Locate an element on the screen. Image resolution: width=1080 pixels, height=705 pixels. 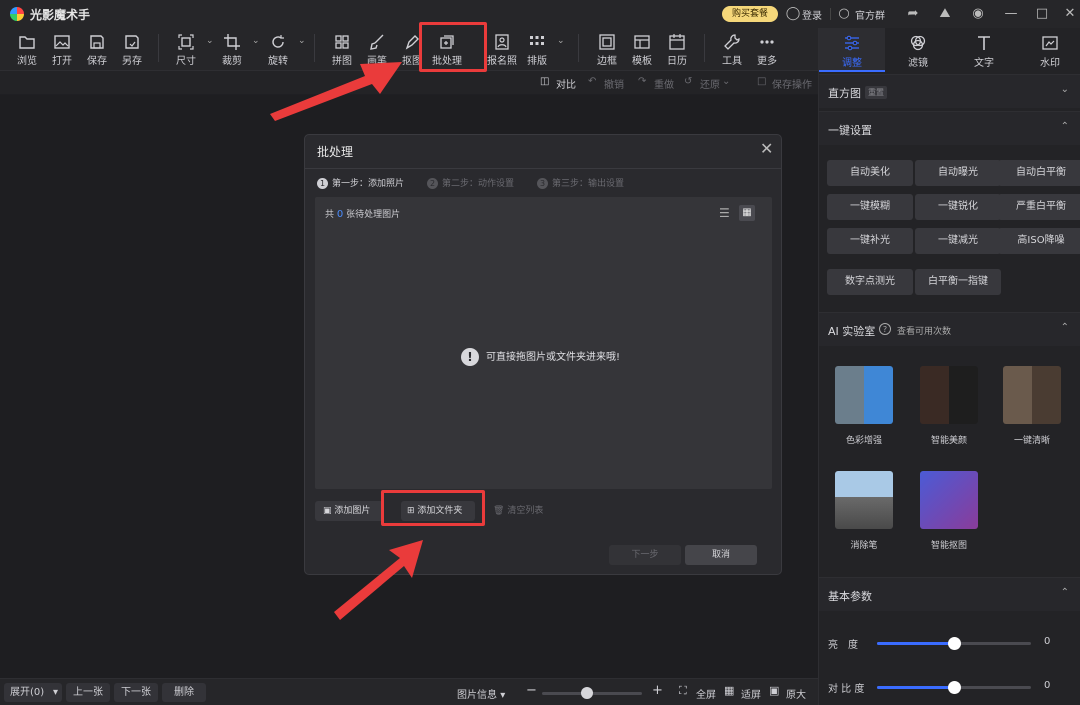
reduce-light-button: 一键减光 is located at coordinates (958, 241).